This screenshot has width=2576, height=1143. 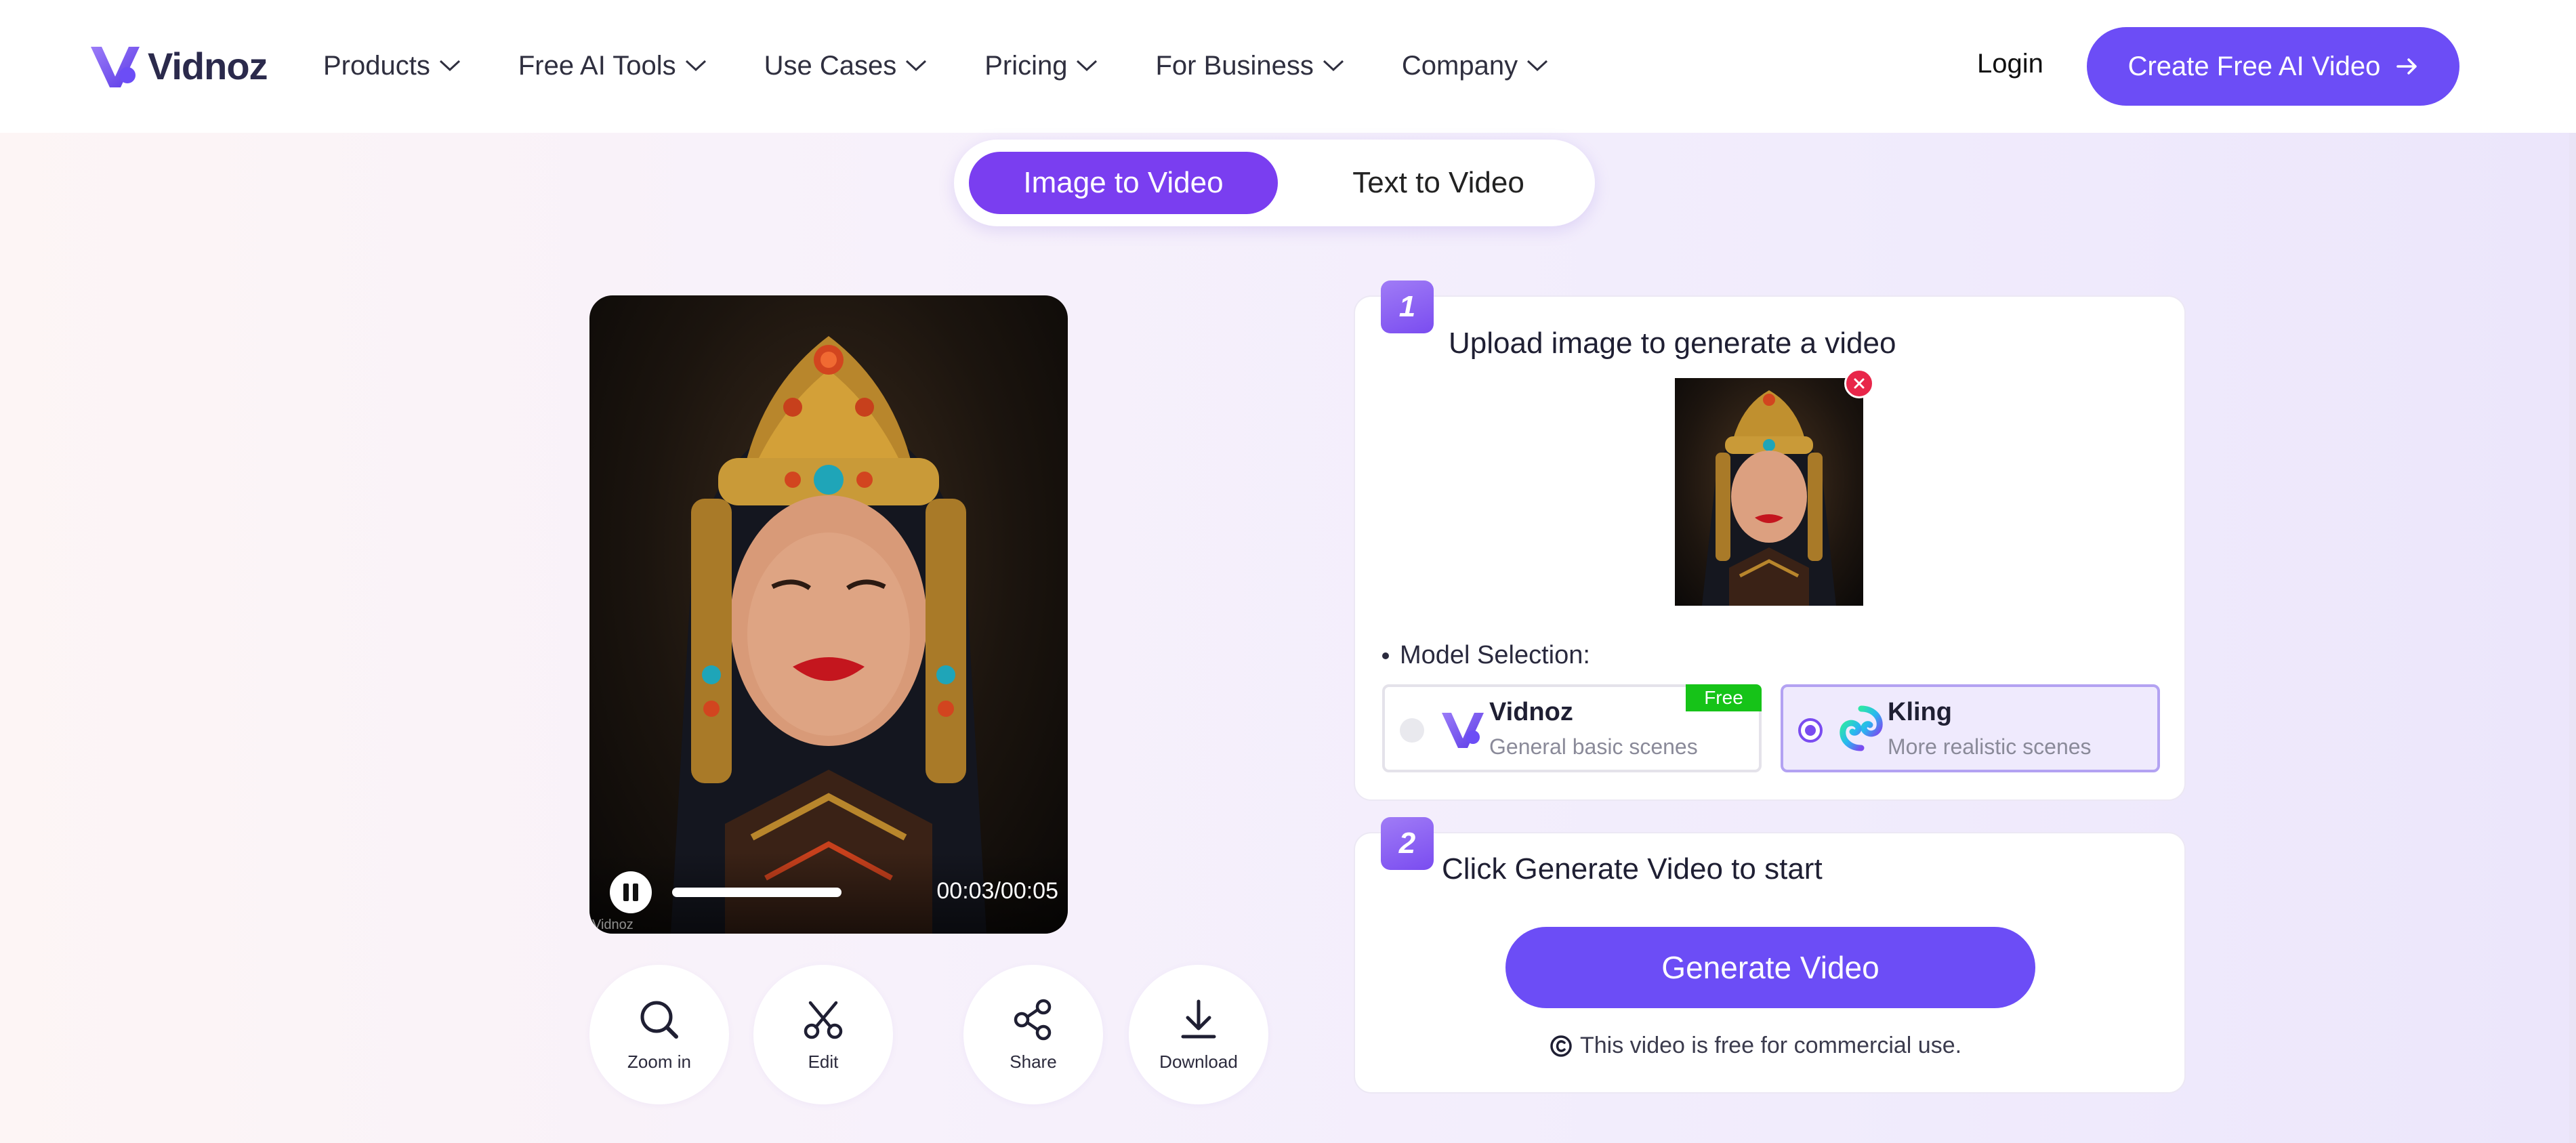 I want to click on bullet-dot, so click(x=1385, y=655).